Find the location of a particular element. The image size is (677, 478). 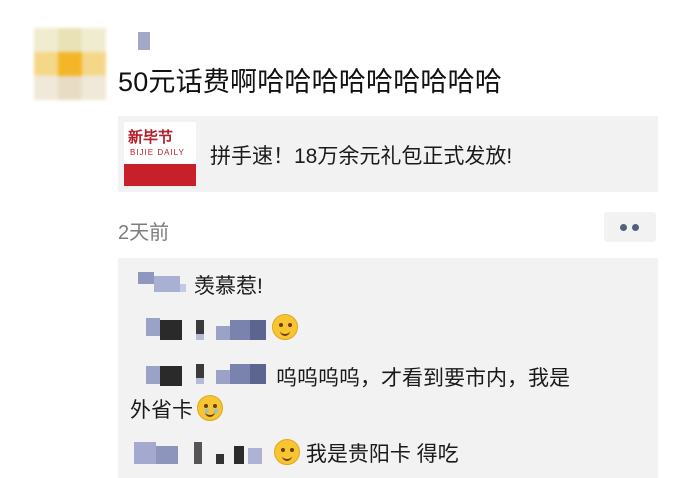

comment-text: 我是贵阳卡 得吃 is located at coordinates (382, 454).